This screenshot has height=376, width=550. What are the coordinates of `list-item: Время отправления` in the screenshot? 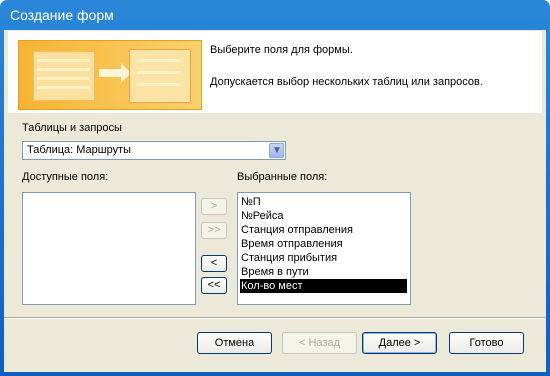 It's located at (324, 244).